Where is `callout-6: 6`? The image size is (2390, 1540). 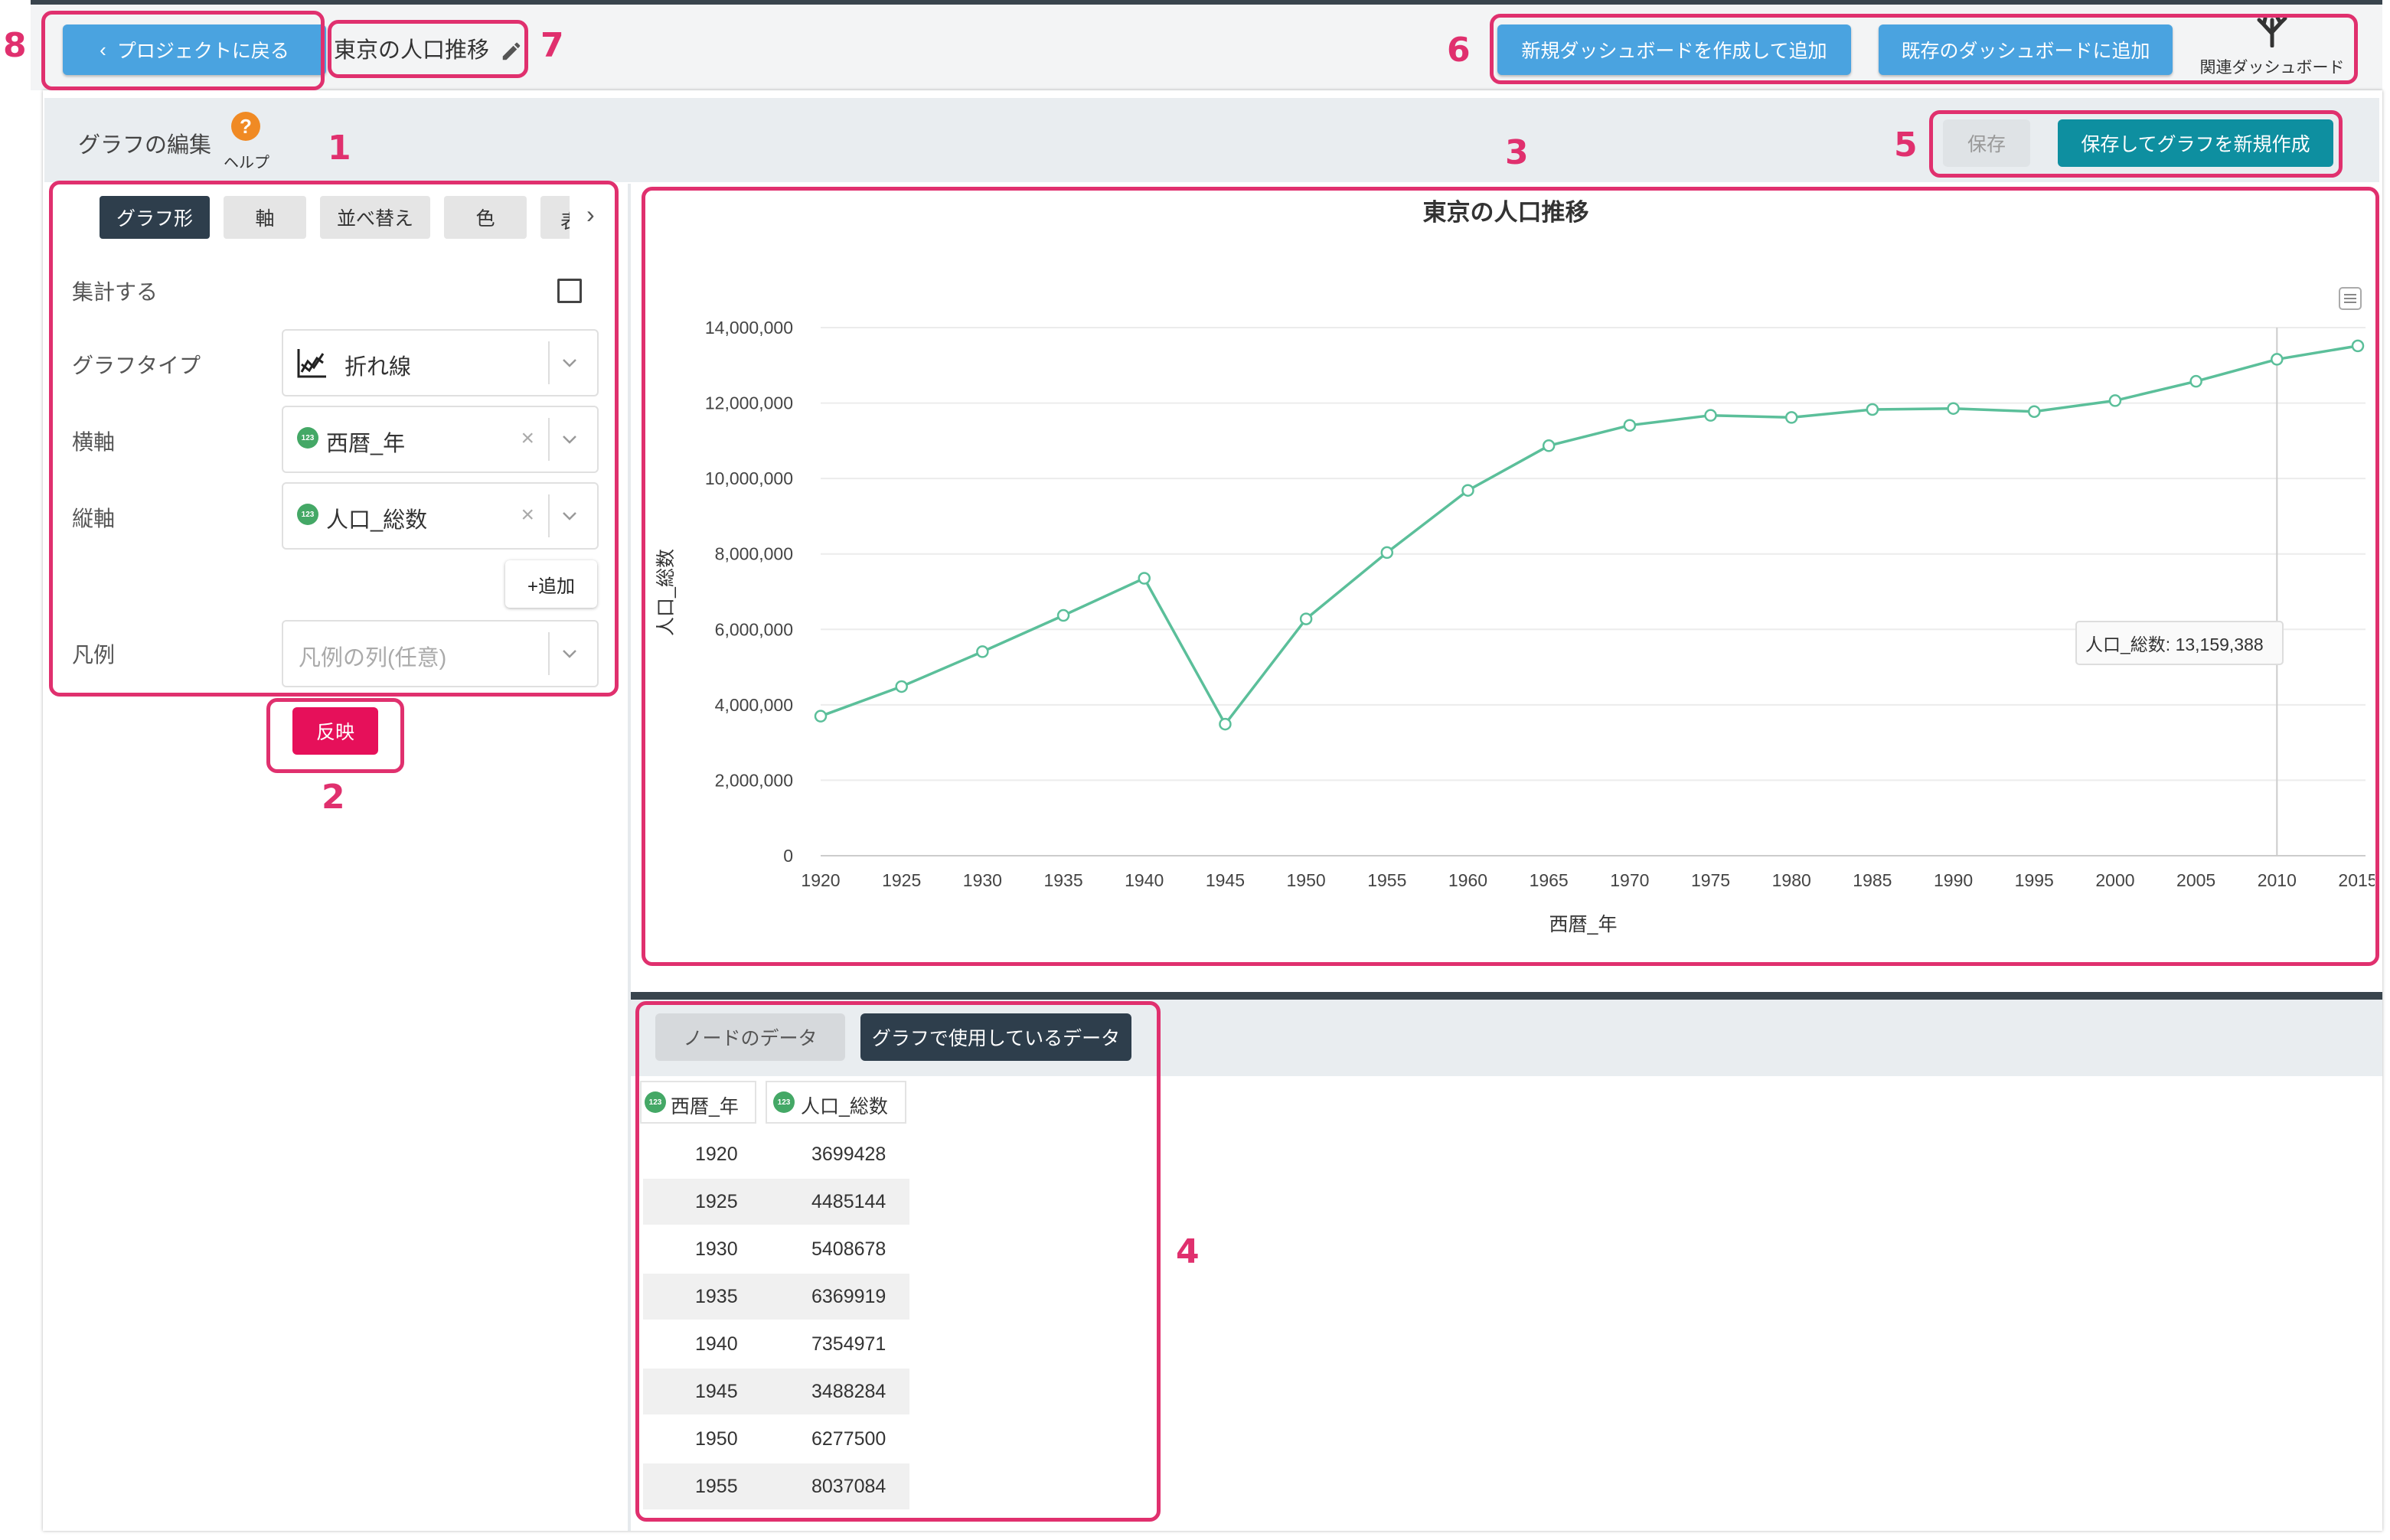
callout-6: 6 is located at coordinates (1459, 51).